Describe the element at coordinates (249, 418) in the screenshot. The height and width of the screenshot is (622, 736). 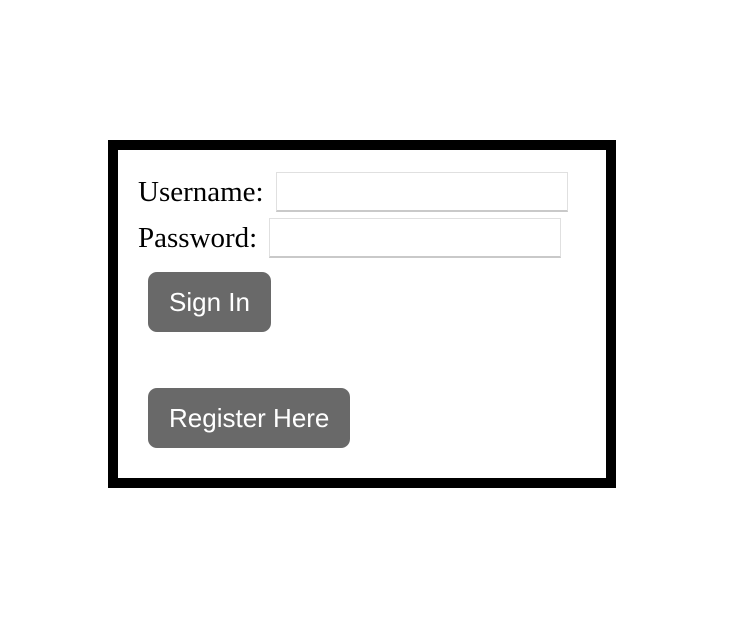
I see `register-button: Register Here` at that location.